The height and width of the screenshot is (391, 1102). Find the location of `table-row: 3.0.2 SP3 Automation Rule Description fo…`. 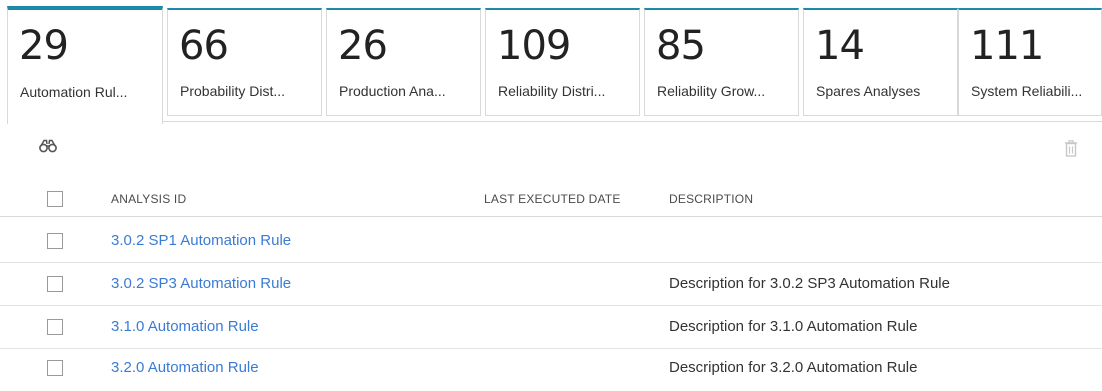

table-row: 3.0.2 SP3 Automation Rule Description fo… is located at coordinates (551, 284).